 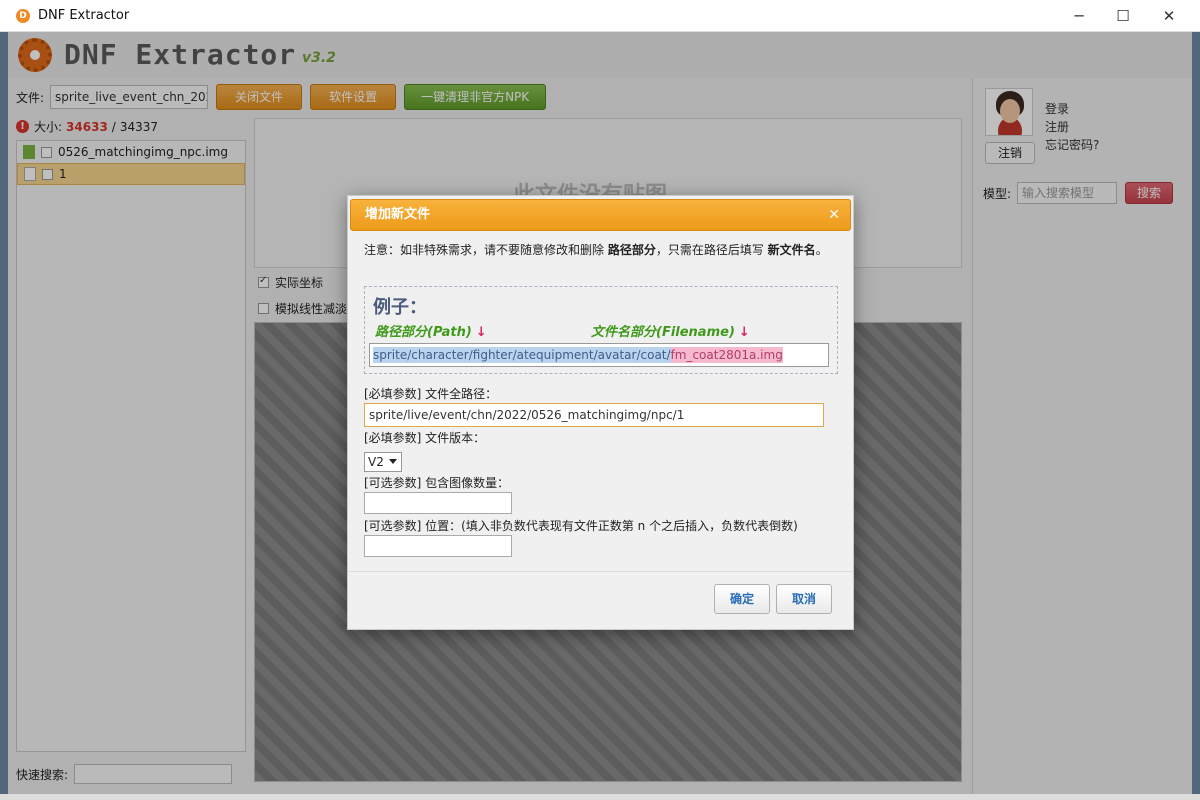 What do you see at coordinates (23, 15) in the screenshot?
I see `app-icon: D` at bounding box center [23, 15].